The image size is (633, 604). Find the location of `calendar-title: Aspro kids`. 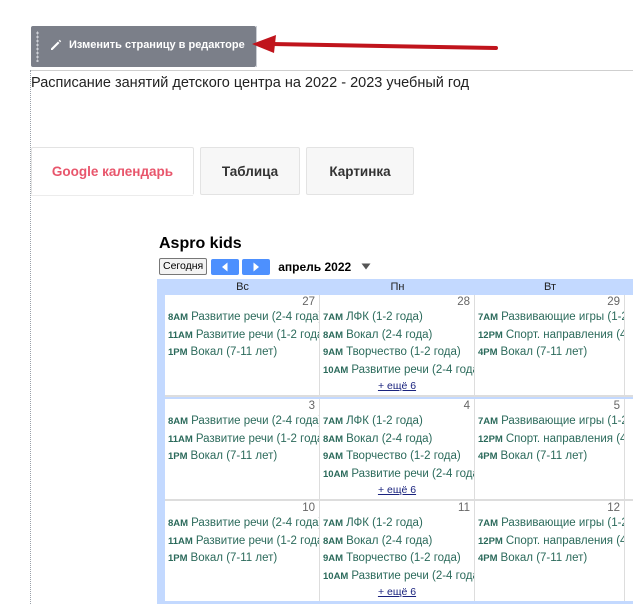

calendar-title: Aspro kids is located at coordinates (200, 243).